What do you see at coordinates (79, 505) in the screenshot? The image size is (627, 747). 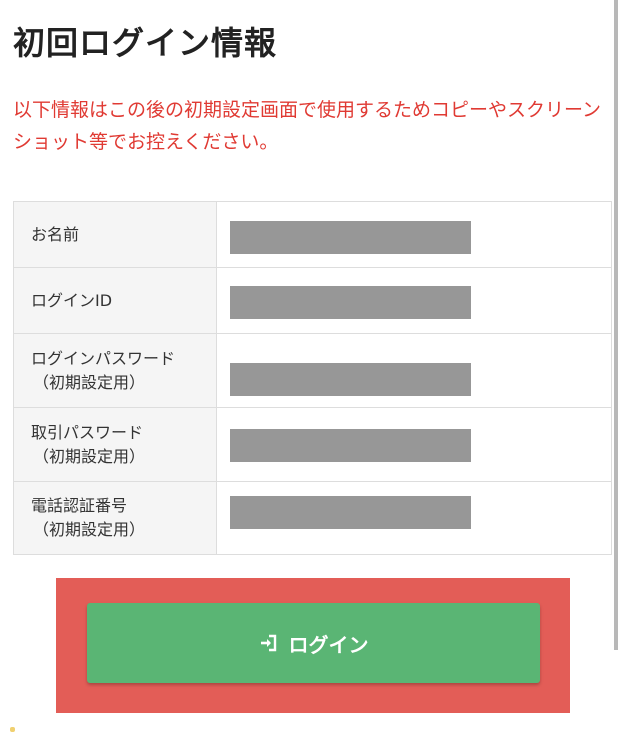 I see `row-label: 電話認証番号` at bounding box center [79, 505].